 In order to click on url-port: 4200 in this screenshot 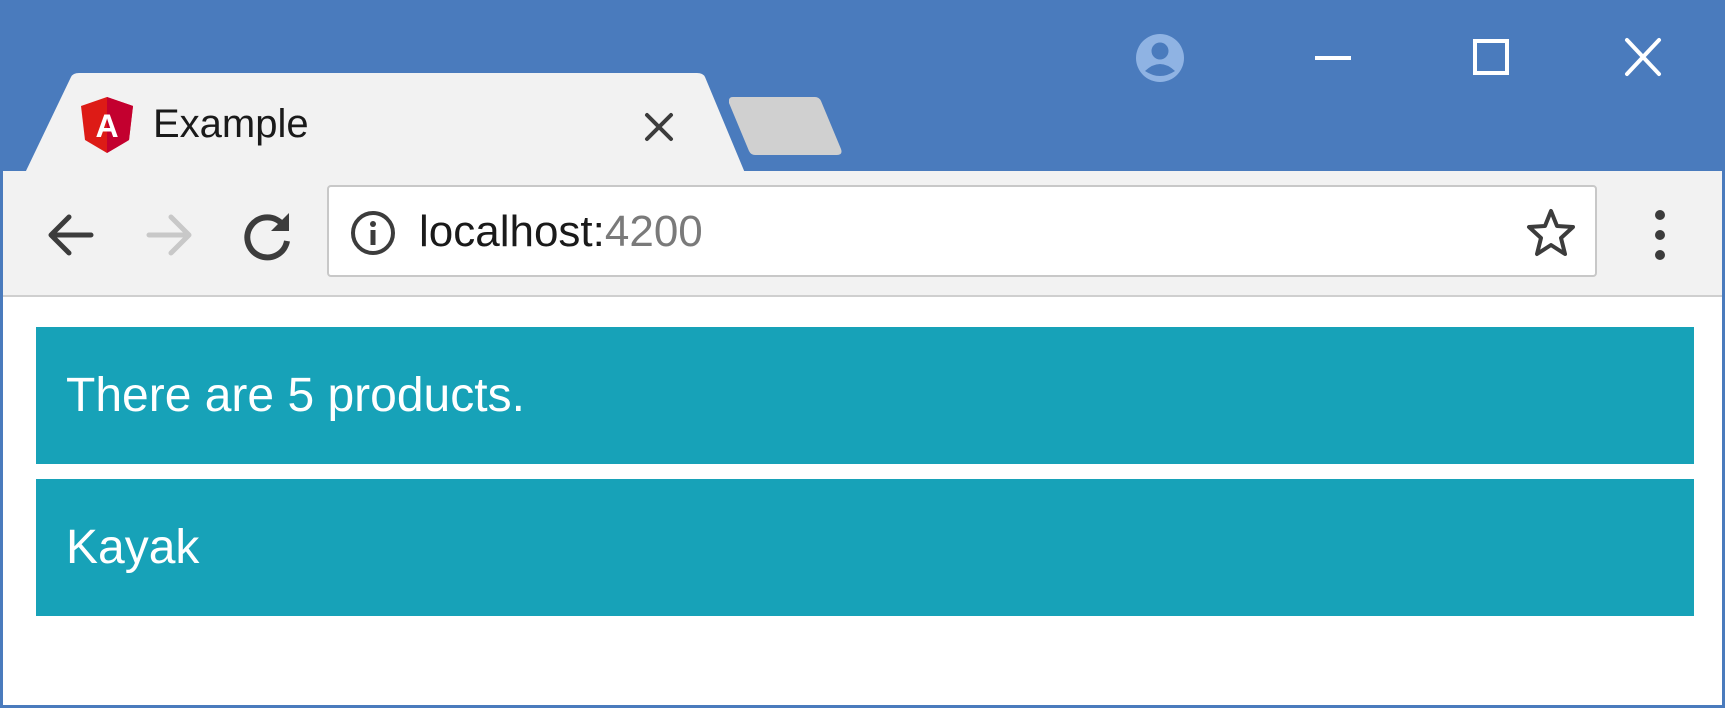, I will do `click(653, 231)`.